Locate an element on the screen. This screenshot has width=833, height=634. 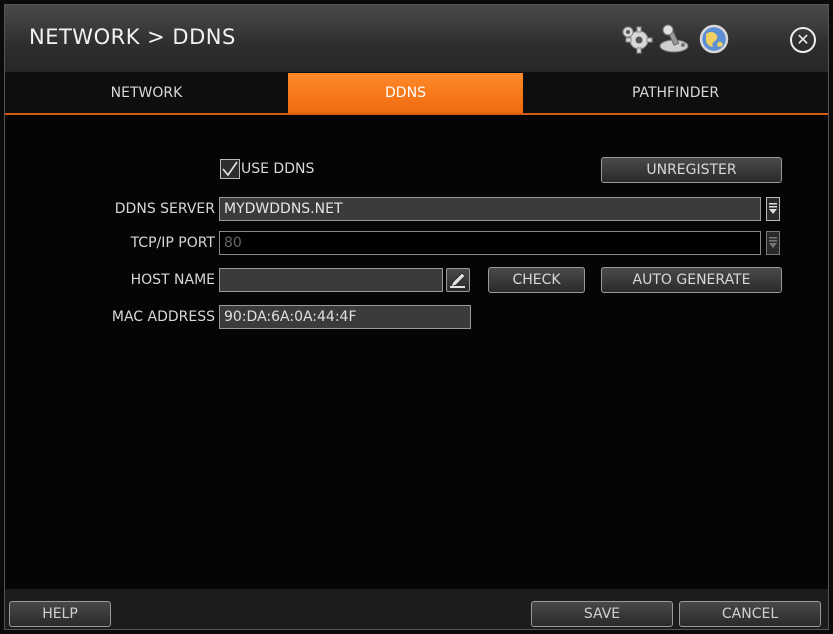
title-bar: NETWORK > DDNS ✕ is located at coordinates (416, 39).